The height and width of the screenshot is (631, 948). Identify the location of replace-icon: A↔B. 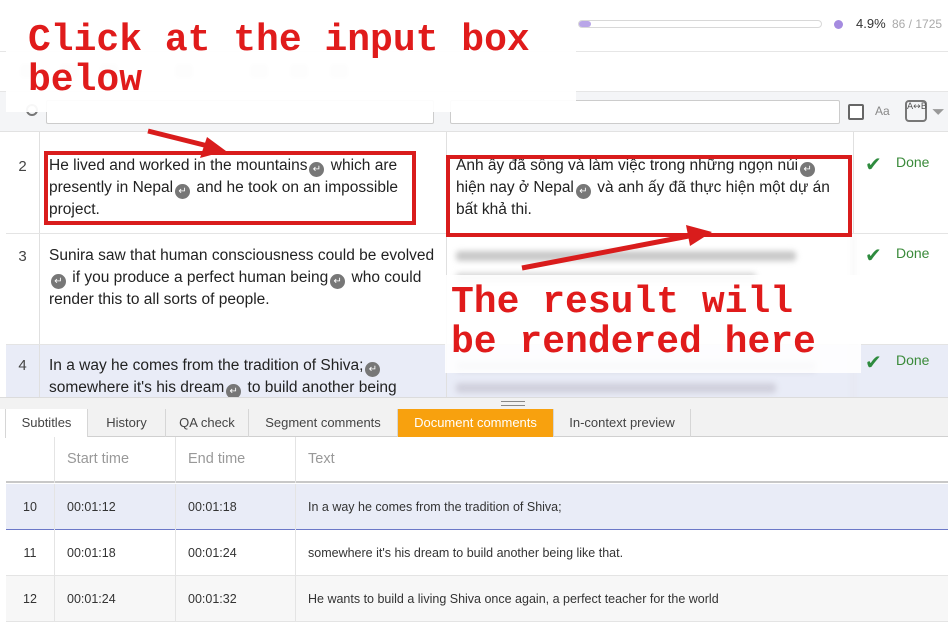
(916, 111).